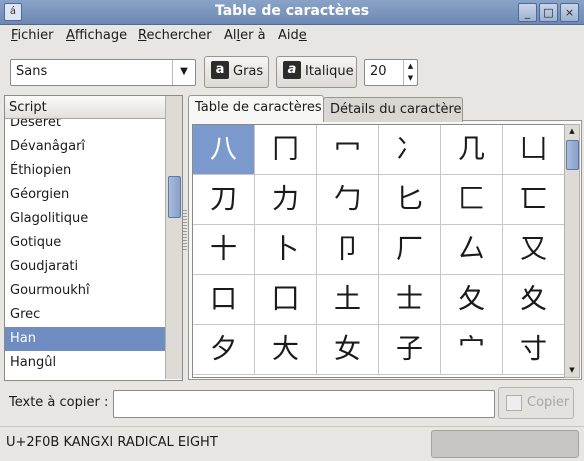 The width and height of the screenshot is (584, 461). I want to click on grid-cell: 子, so click(410, 350).